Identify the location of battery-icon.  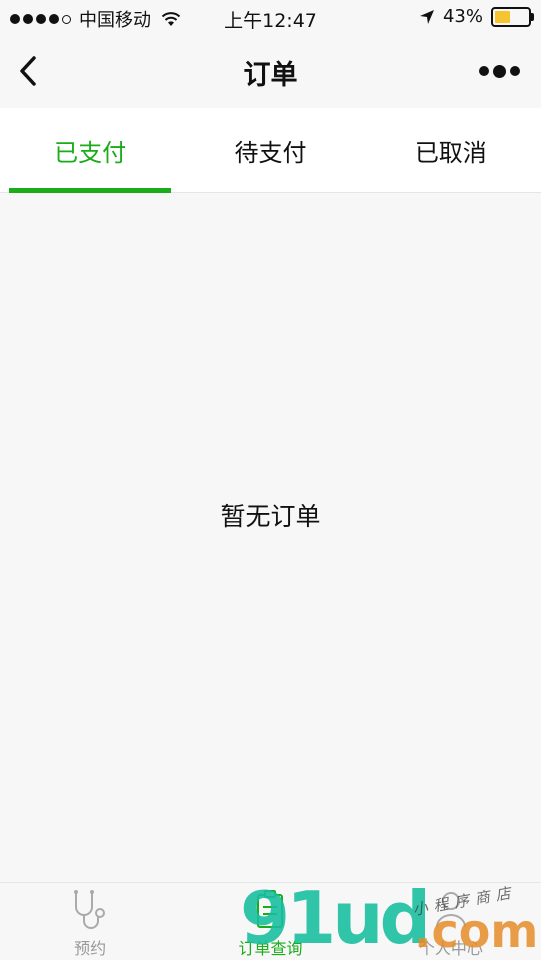
(512, 16).